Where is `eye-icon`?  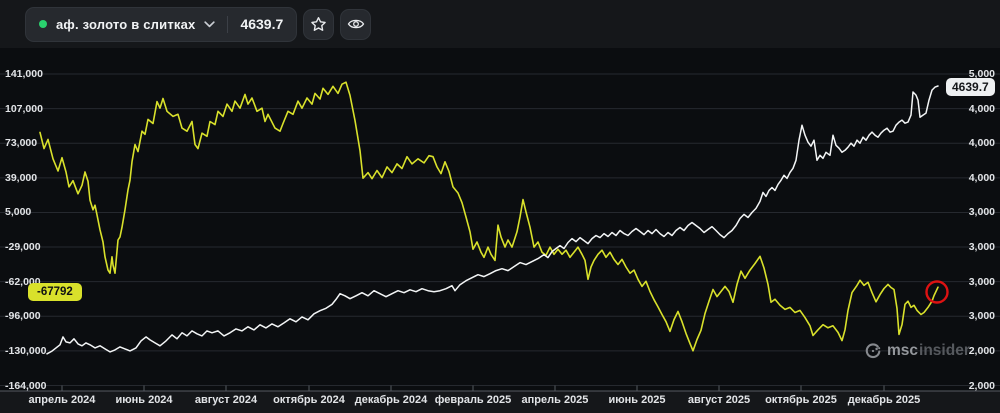 eye-icon is located at coordinates (356, 24).